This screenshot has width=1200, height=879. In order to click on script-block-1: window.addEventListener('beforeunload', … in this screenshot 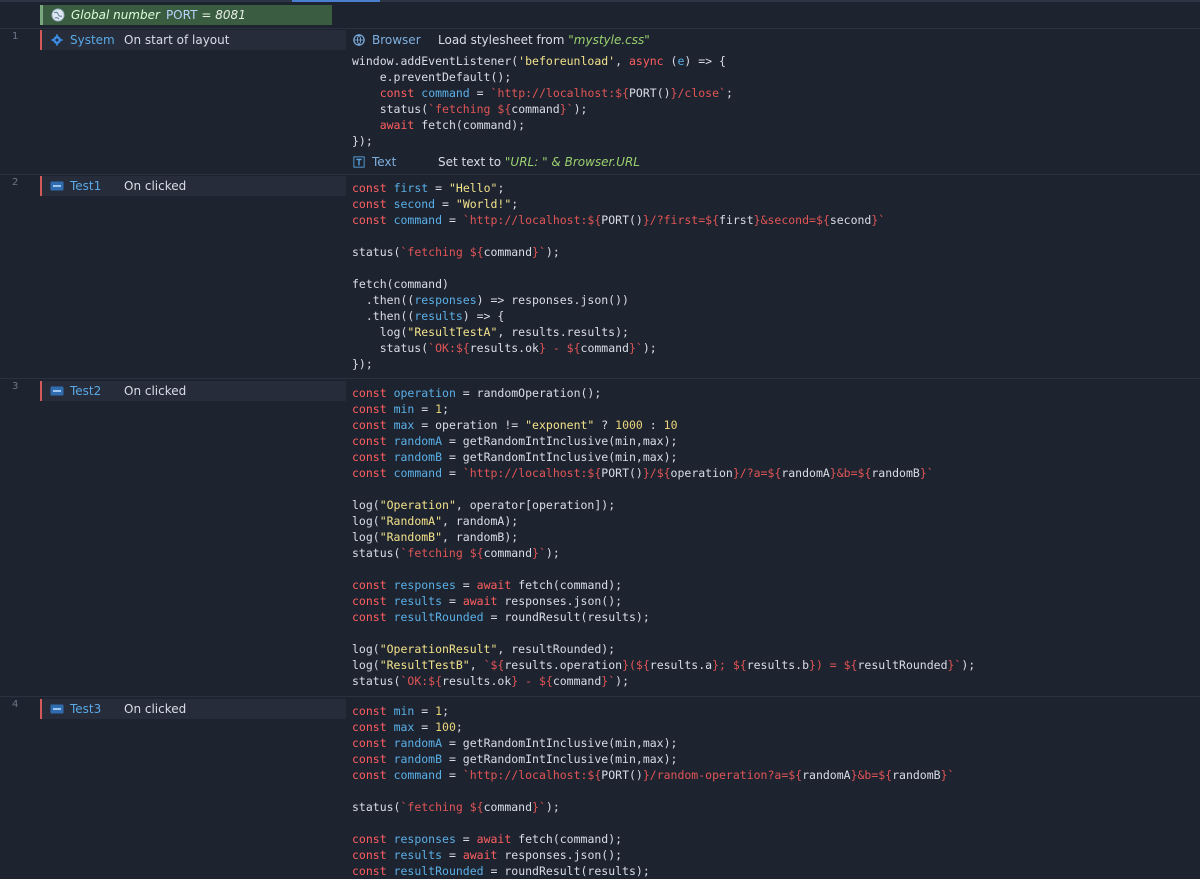, I will do `click(542, 101)`.